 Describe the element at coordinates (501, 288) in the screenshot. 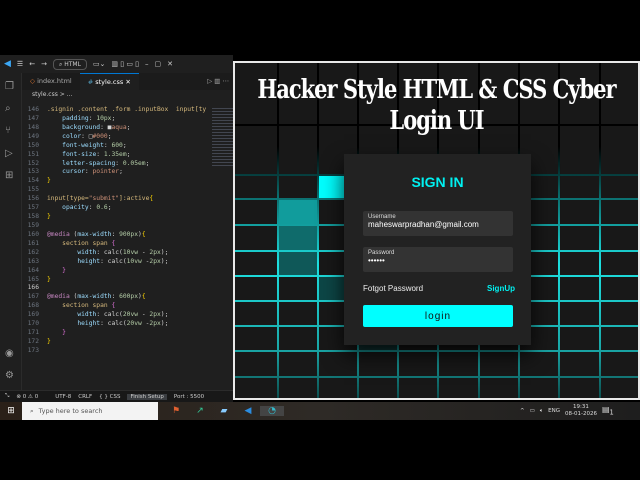

I see `signup-link: SignUp` at that location.